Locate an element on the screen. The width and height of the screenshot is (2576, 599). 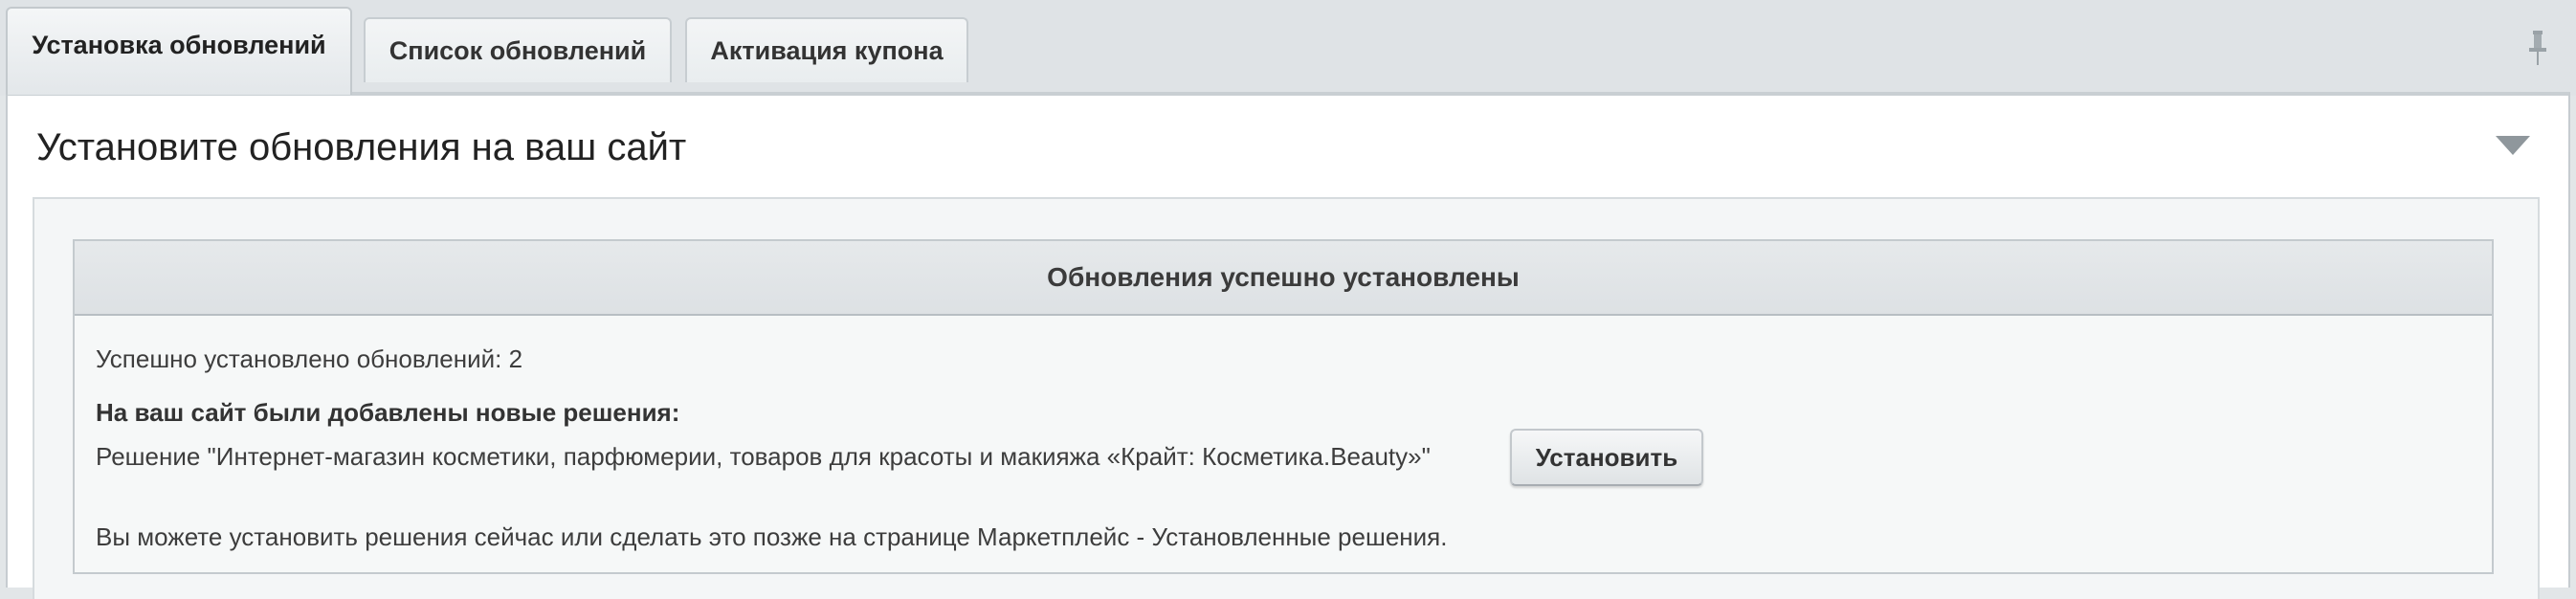
tab-label: Активация купона is located at coordinates (827, 50).